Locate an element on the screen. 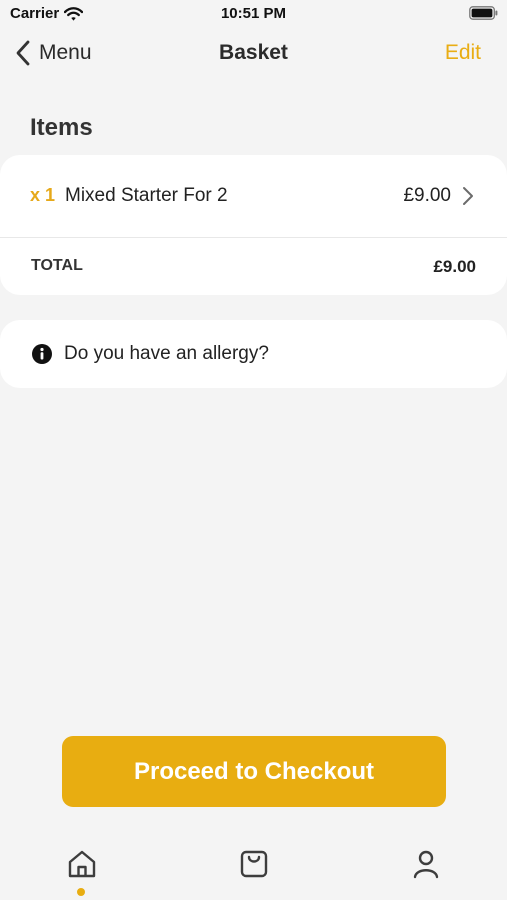 This screenshot has height=900, width=507. allergy-button: Do you have an allergy? is located at coordinates (253, 354).